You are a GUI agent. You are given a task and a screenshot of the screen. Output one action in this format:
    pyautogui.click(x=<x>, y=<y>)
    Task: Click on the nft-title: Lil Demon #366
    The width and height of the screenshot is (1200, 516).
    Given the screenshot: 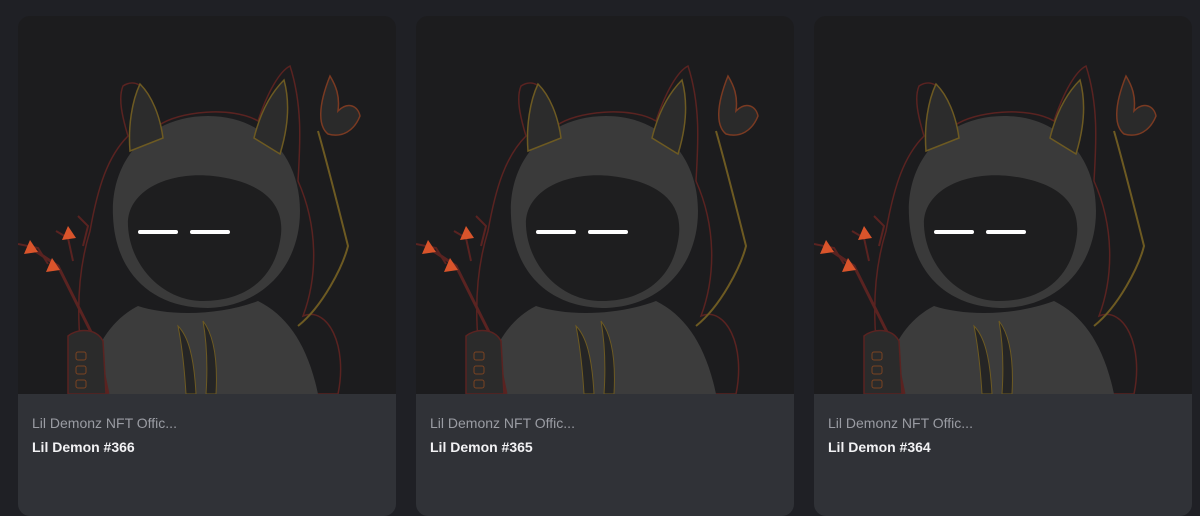 What is the action you would take?
    pyautogui.click(x=207, y=447)
    